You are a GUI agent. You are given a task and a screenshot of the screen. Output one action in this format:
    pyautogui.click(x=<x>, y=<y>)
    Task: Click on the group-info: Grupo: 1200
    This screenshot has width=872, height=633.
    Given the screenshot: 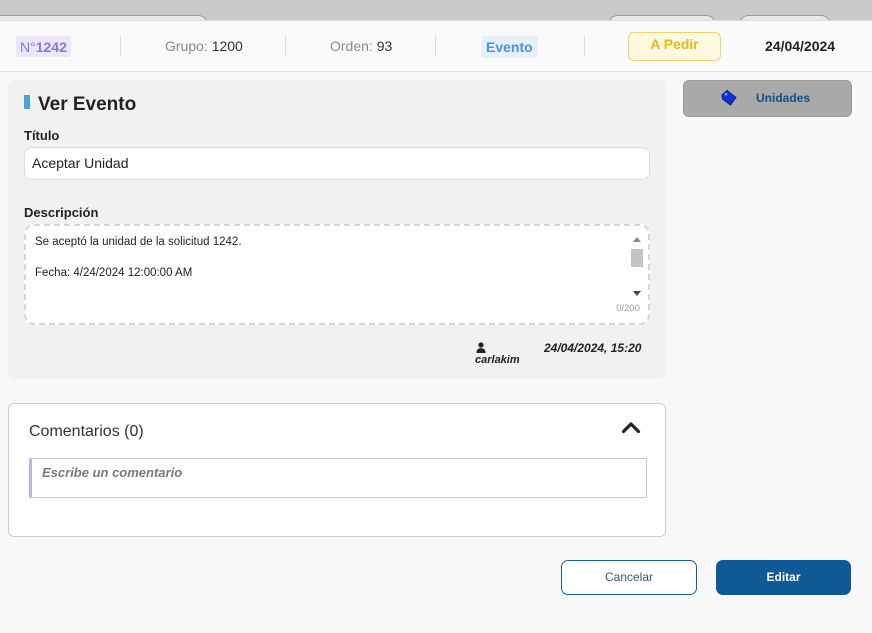 What is the action you would take?
    pyautogui.click(x=204, y=46)
    